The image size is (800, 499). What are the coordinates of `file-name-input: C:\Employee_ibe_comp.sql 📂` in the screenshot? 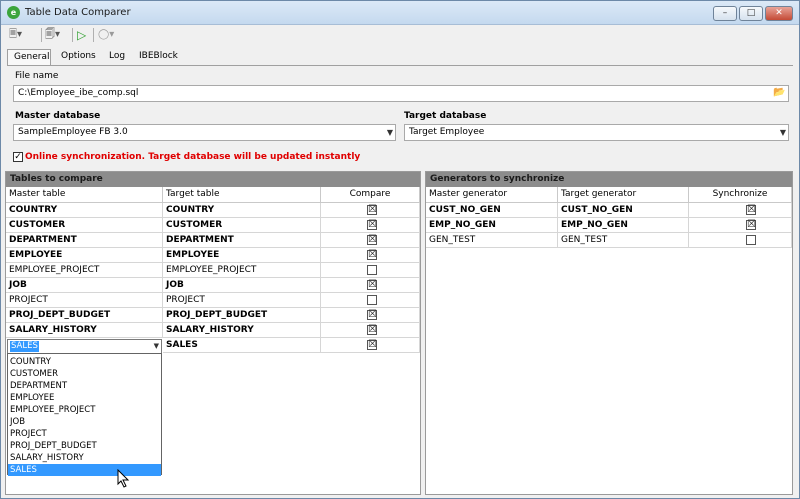 It's located at (401, 93).